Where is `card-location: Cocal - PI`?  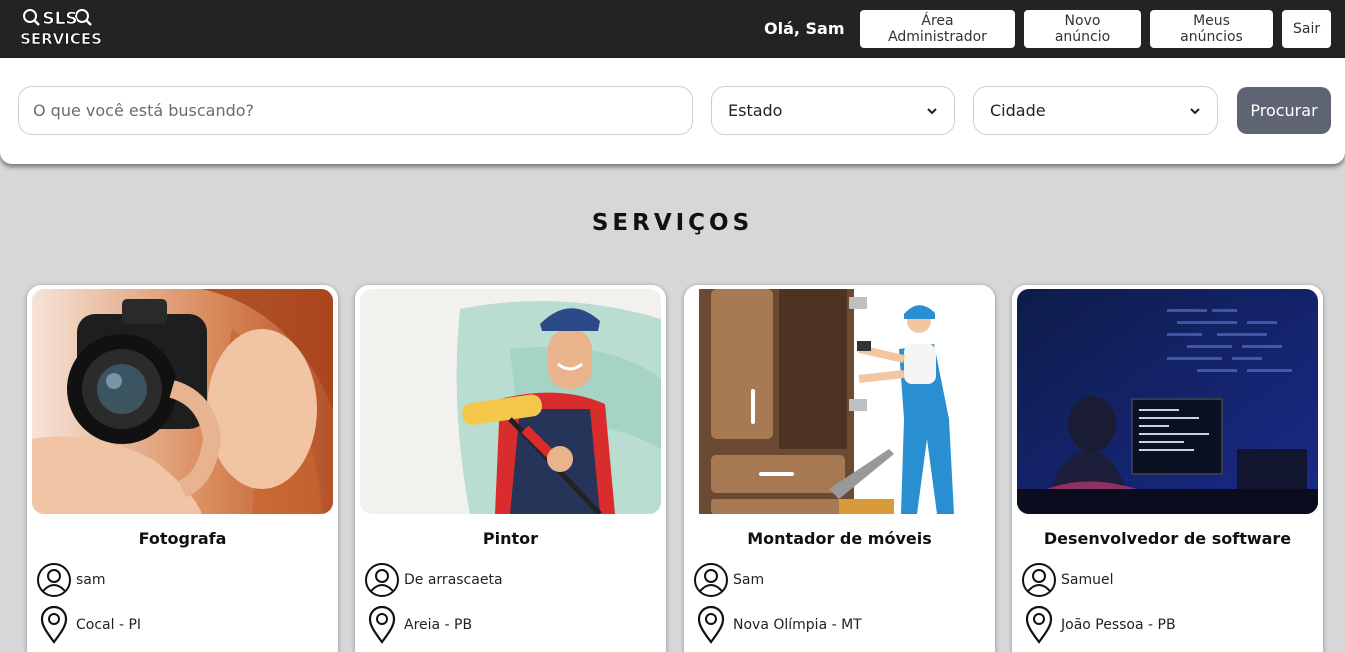
card-location: Cocal - PI is located at coordinates (88, 625).